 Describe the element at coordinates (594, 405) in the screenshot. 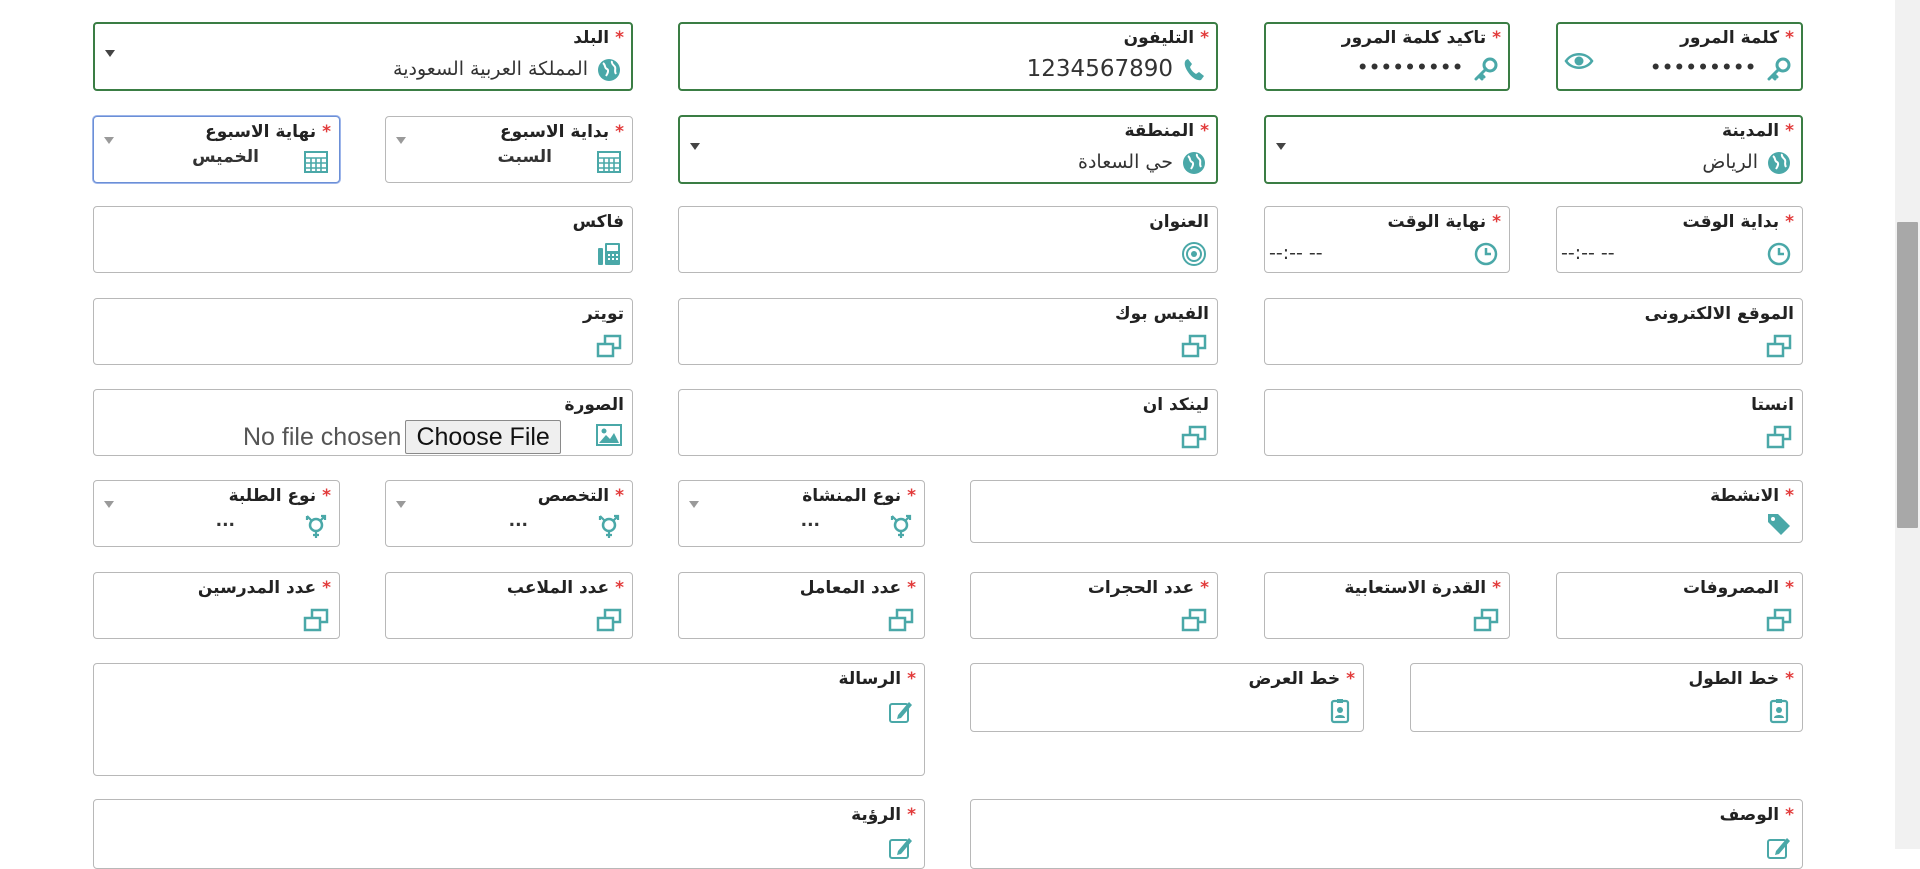

I see `image-label: الصورة` at that location.